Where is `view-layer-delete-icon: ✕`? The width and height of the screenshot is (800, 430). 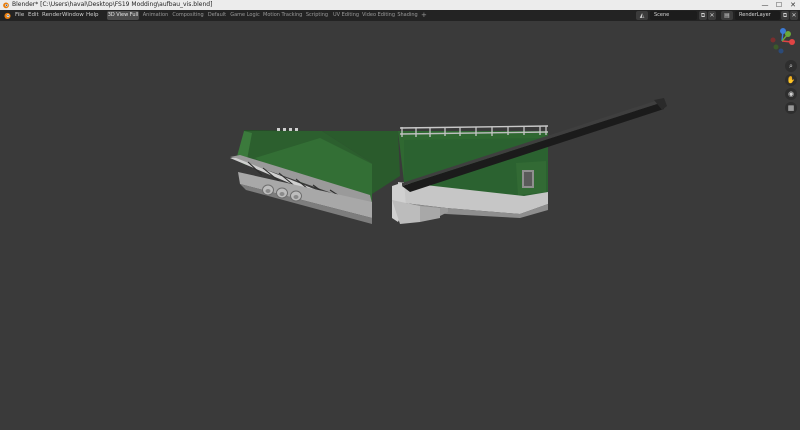
view-layer-delete-icon: ✕ is located at coordinates (794, 15).